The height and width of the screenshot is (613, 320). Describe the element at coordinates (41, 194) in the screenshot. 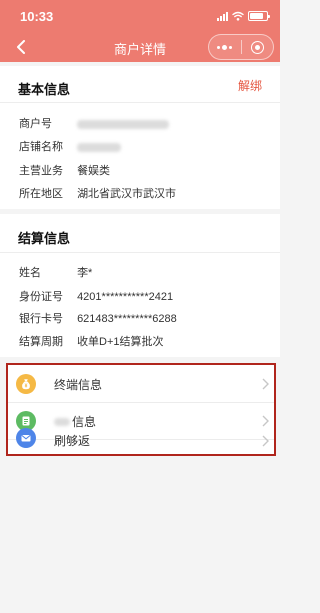

I see `info-label: 所在地区` at that location.